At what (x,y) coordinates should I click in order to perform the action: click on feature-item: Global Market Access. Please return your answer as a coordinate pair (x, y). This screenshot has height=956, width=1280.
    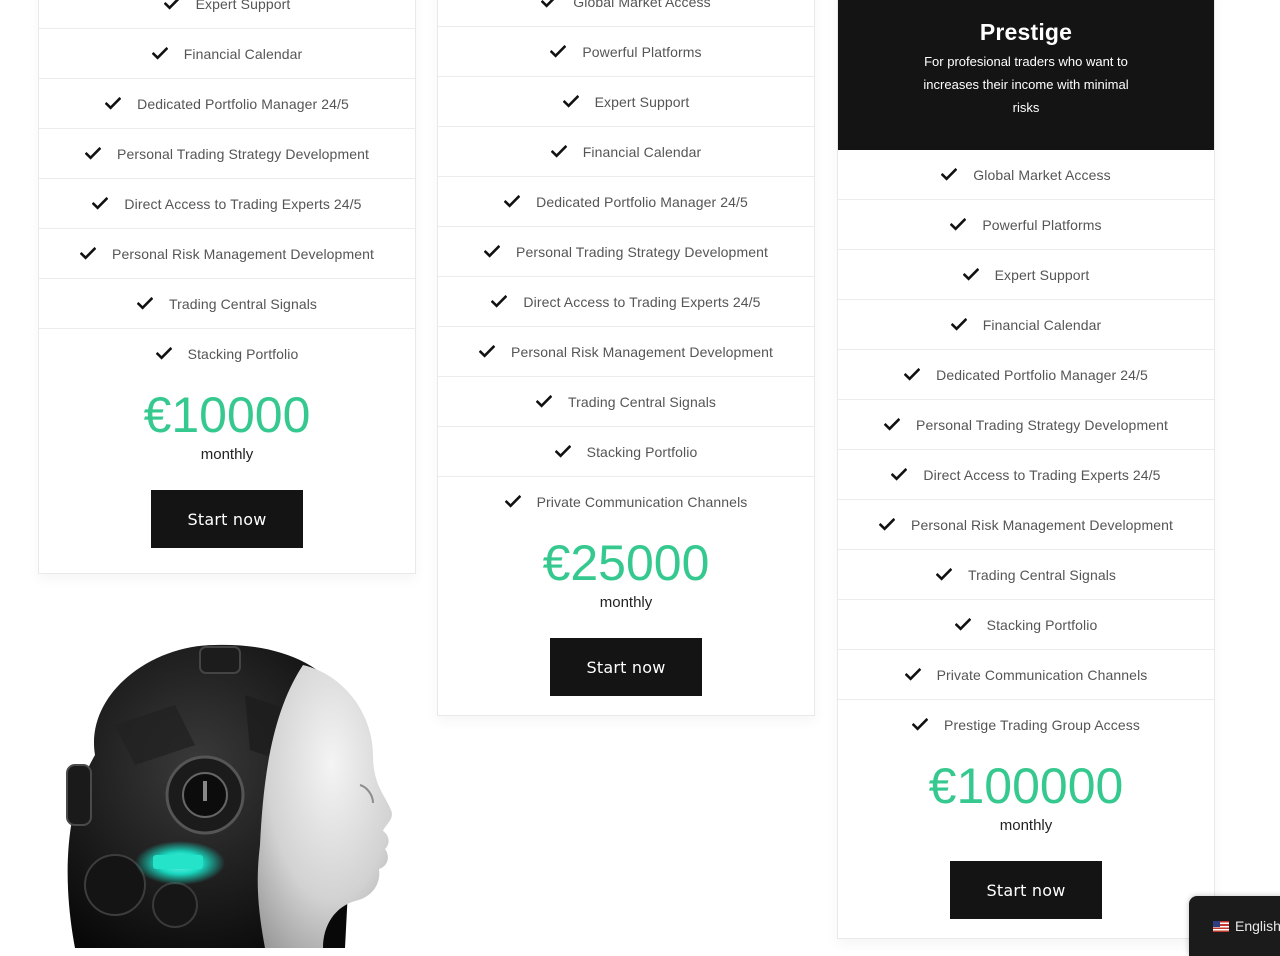
    Looking at the image, I should click on (1026, 175).